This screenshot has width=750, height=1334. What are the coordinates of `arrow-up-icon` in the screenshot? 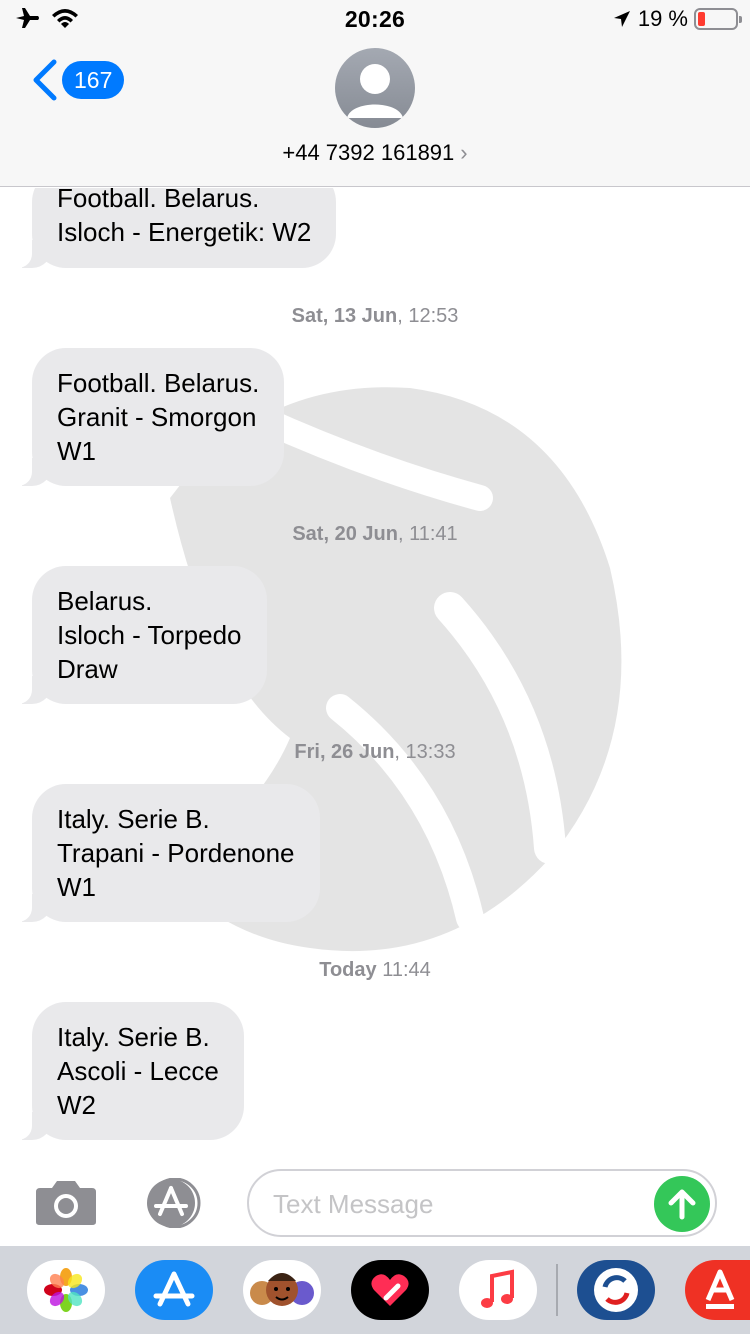 It's located at (682, 1204).